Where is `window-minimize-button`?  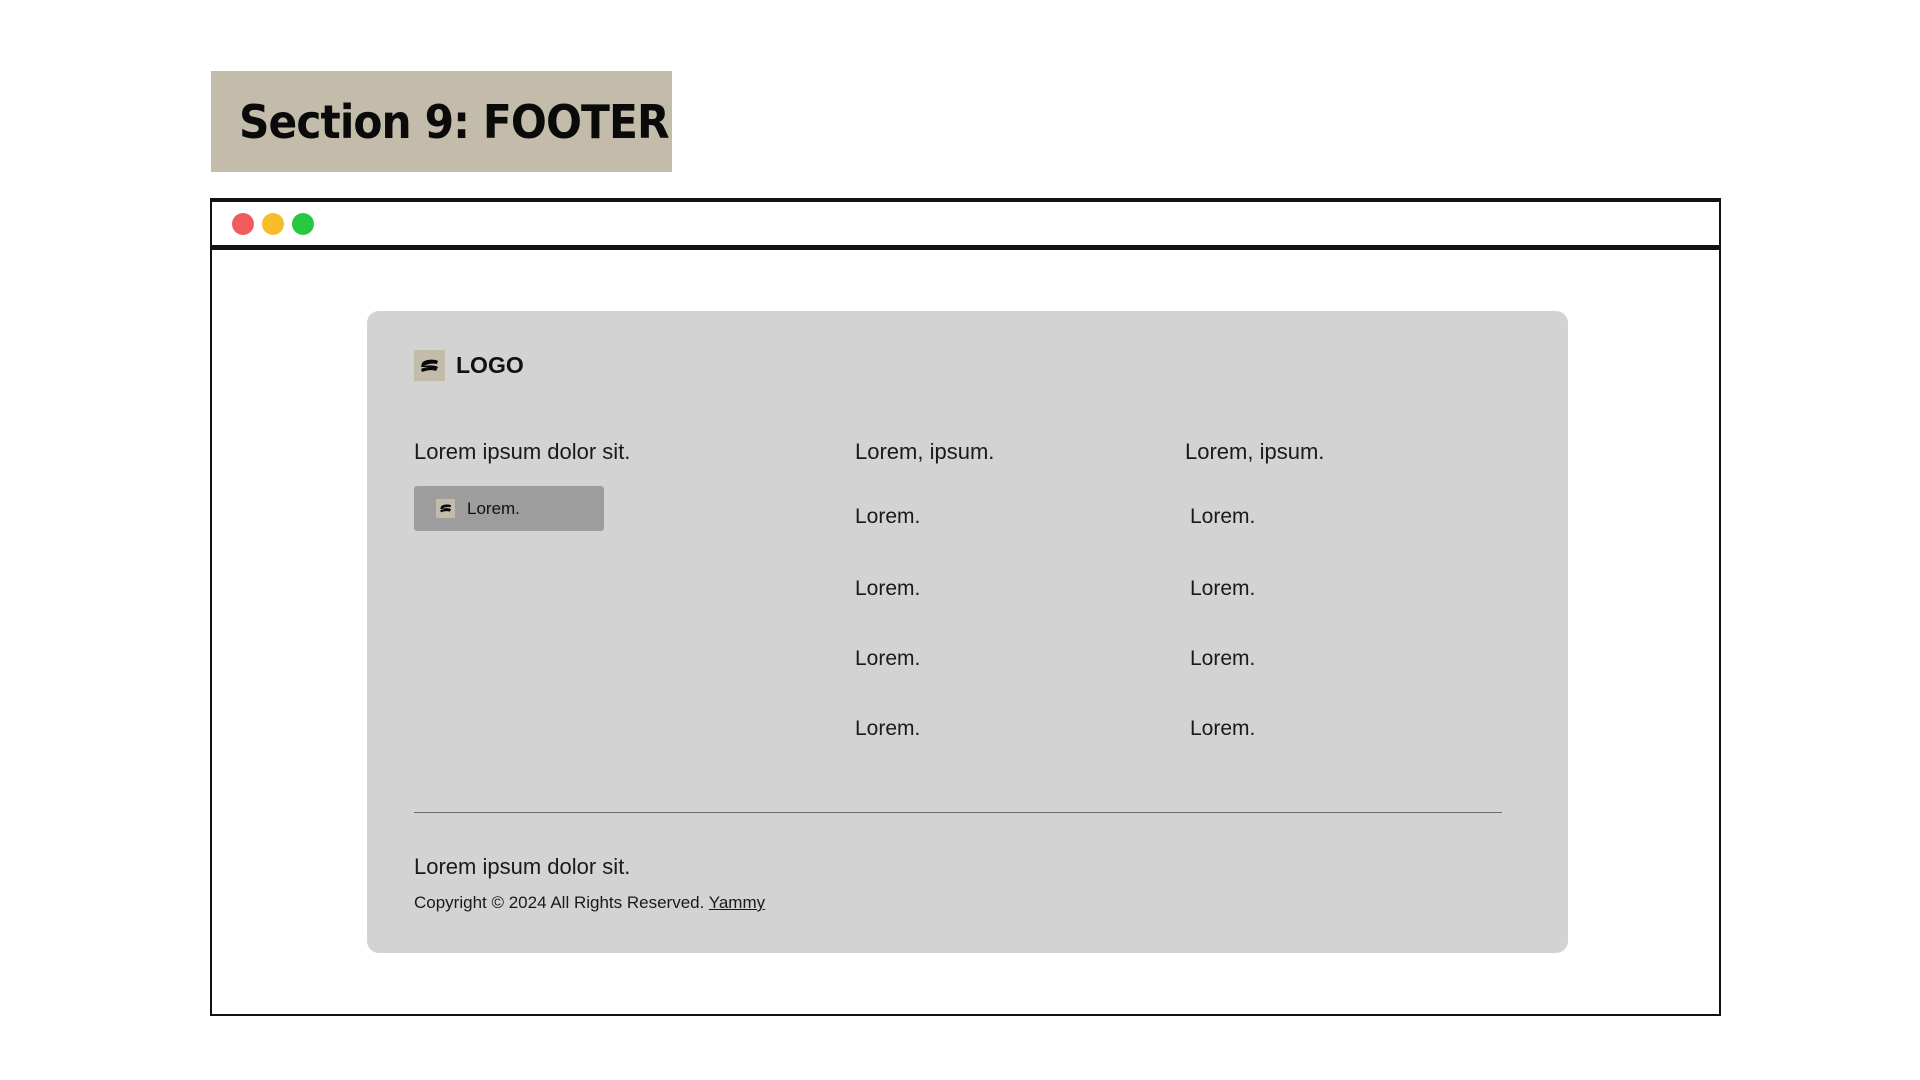
window-minimize-button is located at coordinates (273, 223).